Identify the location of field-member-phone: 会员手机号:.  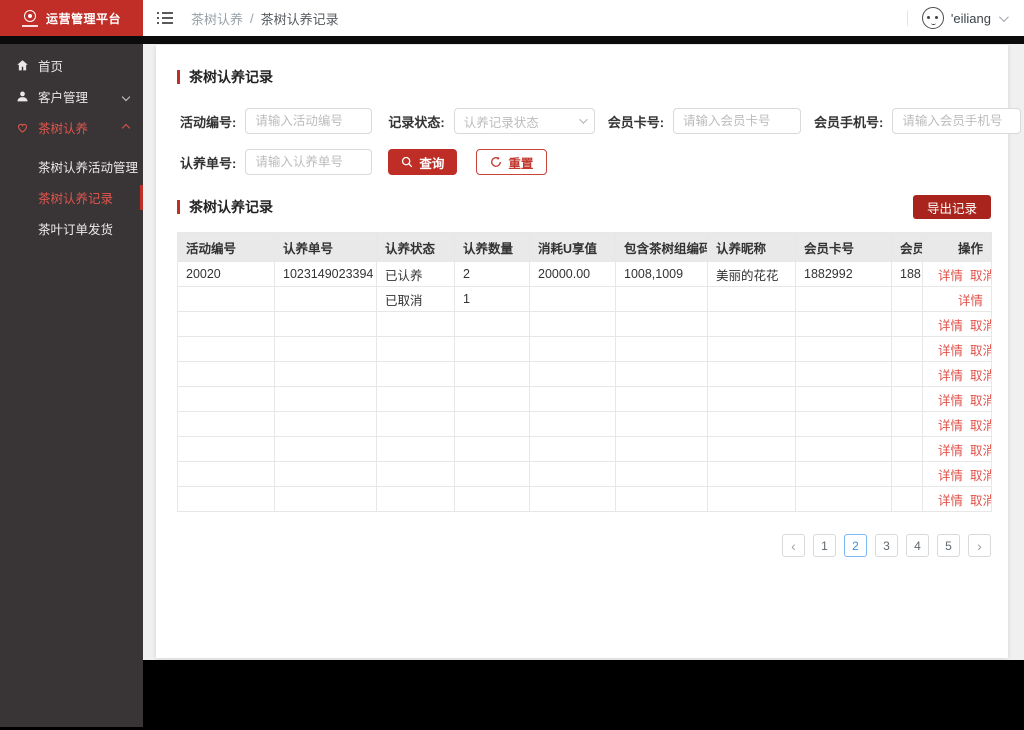
(918, 121).